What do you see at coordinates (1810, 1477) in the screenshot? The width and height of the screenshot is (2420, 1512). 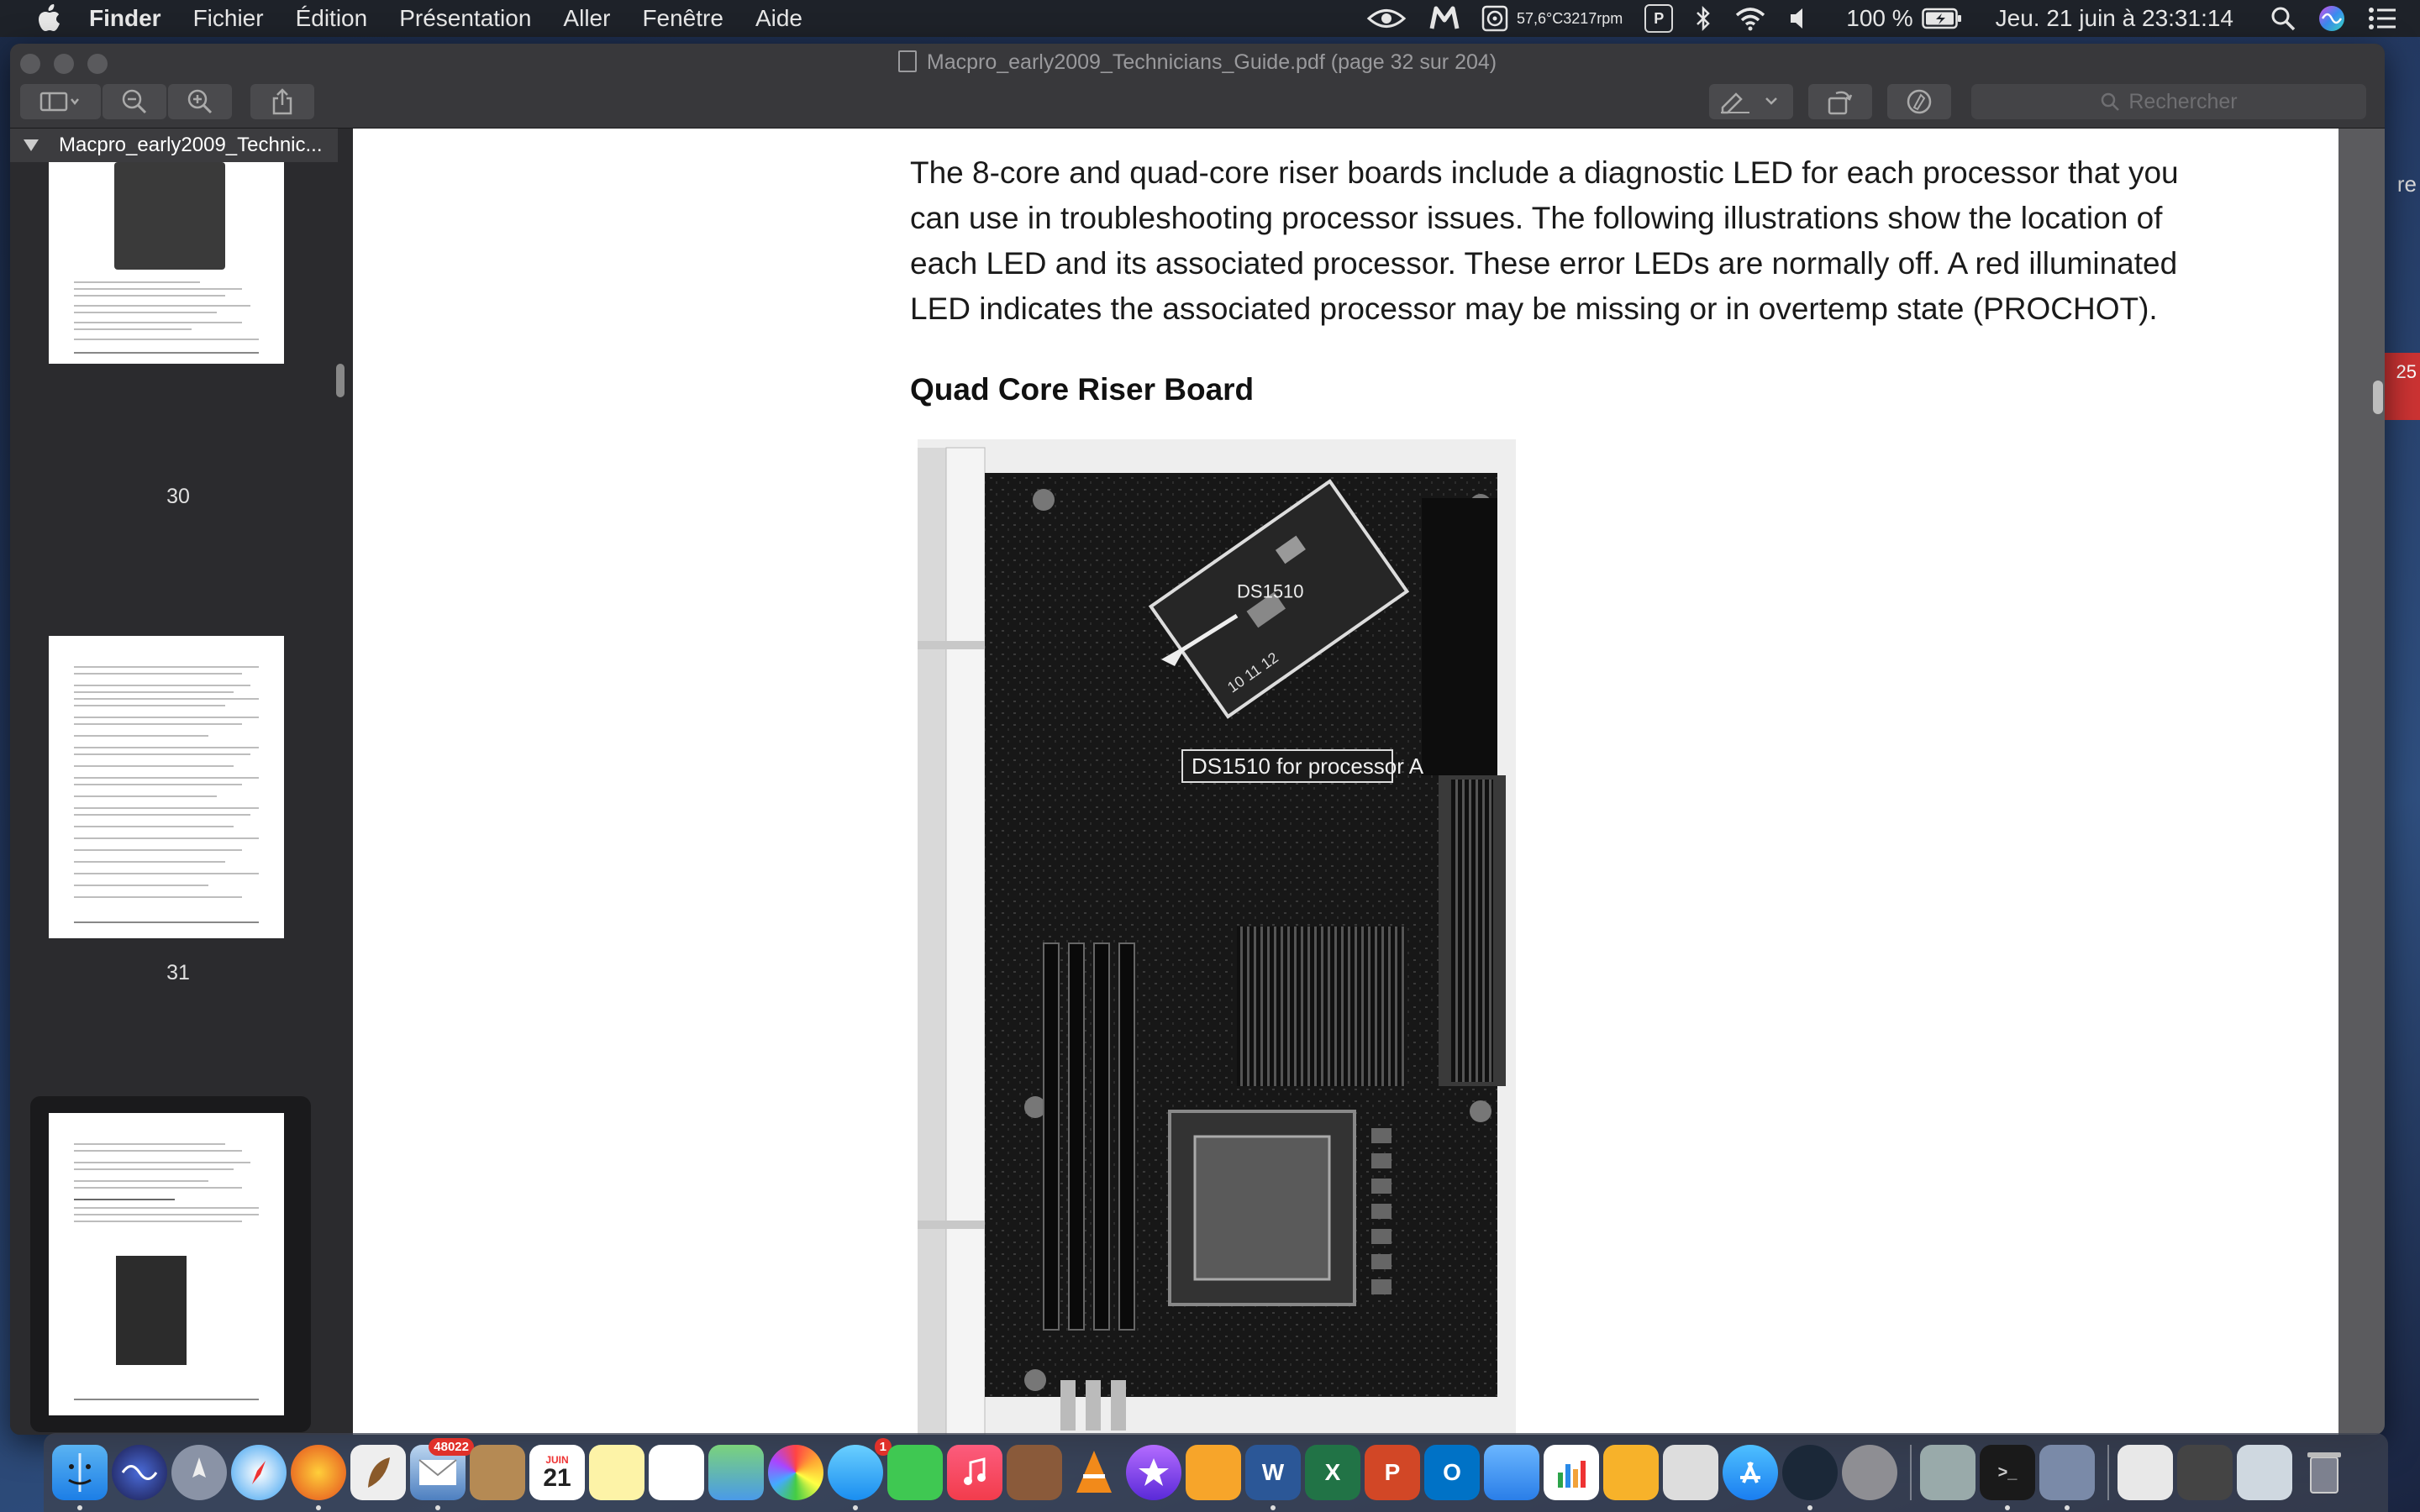 I see `steam-dock-icon` at bounding box center [1810, 1477].